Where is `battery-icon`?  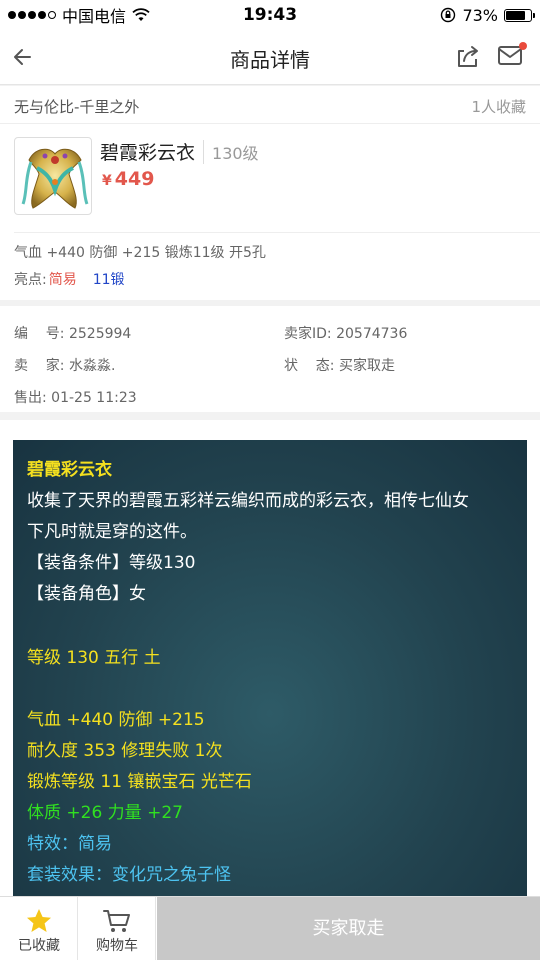
battery-icon is located at coordinates (519, 15).